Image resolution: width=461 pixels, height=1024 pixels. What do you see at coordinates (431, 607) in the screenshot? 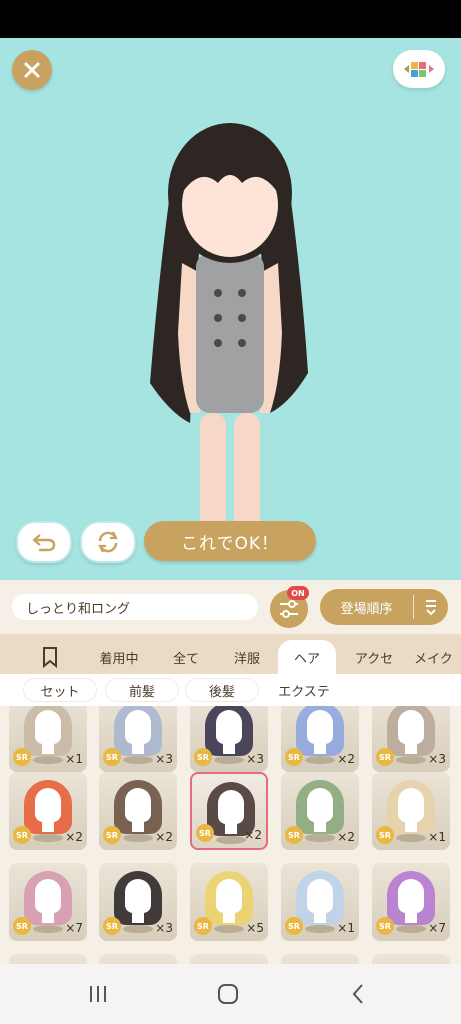
I see `sort-icon` at bounding box center [431, 607].